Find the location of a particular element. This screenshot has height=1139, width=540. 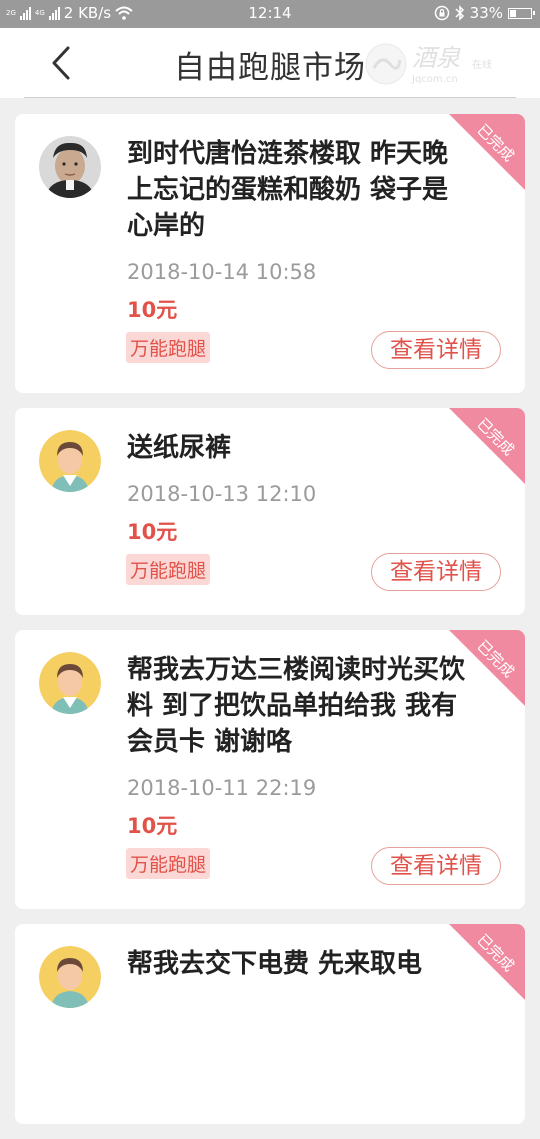

task-time: 2018-10-11 22:19 is located at coordinates (222, 788).